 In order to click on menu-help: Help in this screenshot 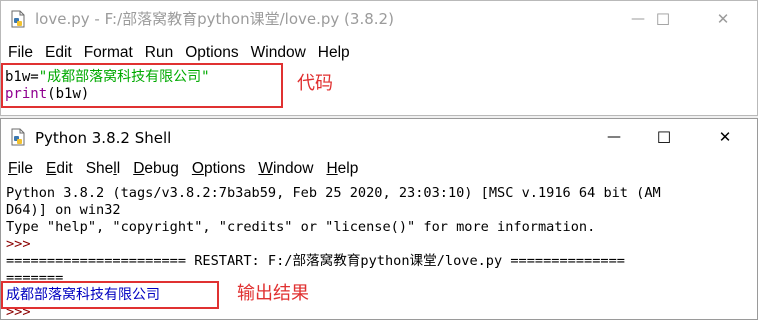, I will do `click(334, 53)`.